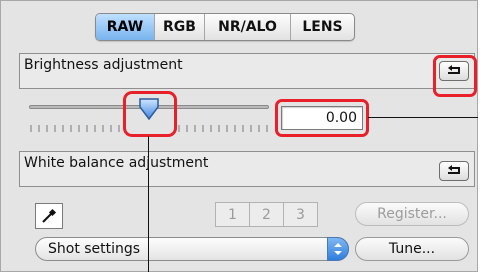  I want to click on white-balance-select: Shot settings, so click(192, 249).